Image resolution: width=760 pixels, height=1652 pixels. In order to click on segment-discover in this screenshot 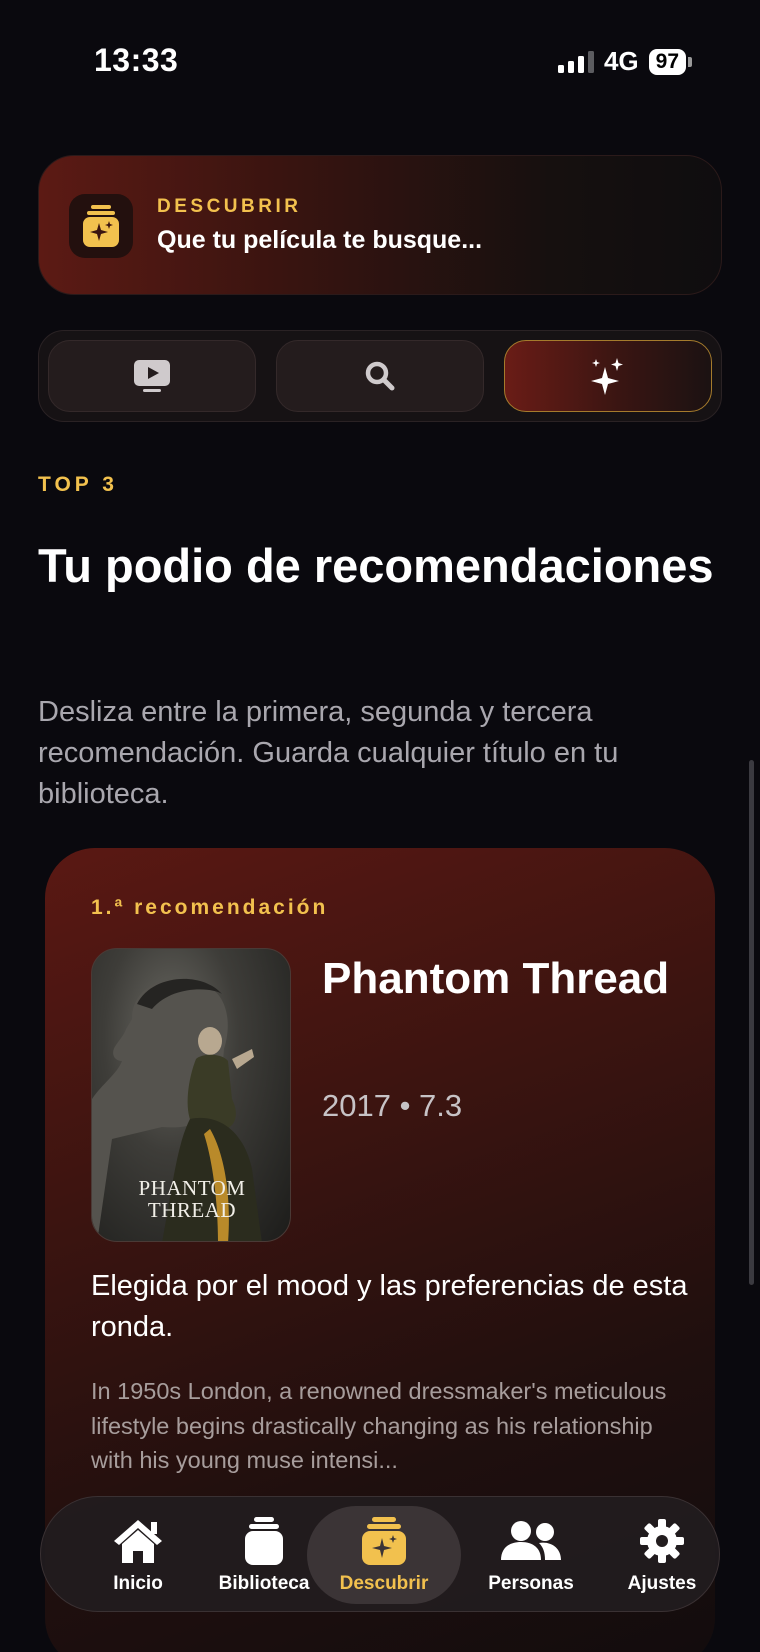, I will do `click(608, 376)`.